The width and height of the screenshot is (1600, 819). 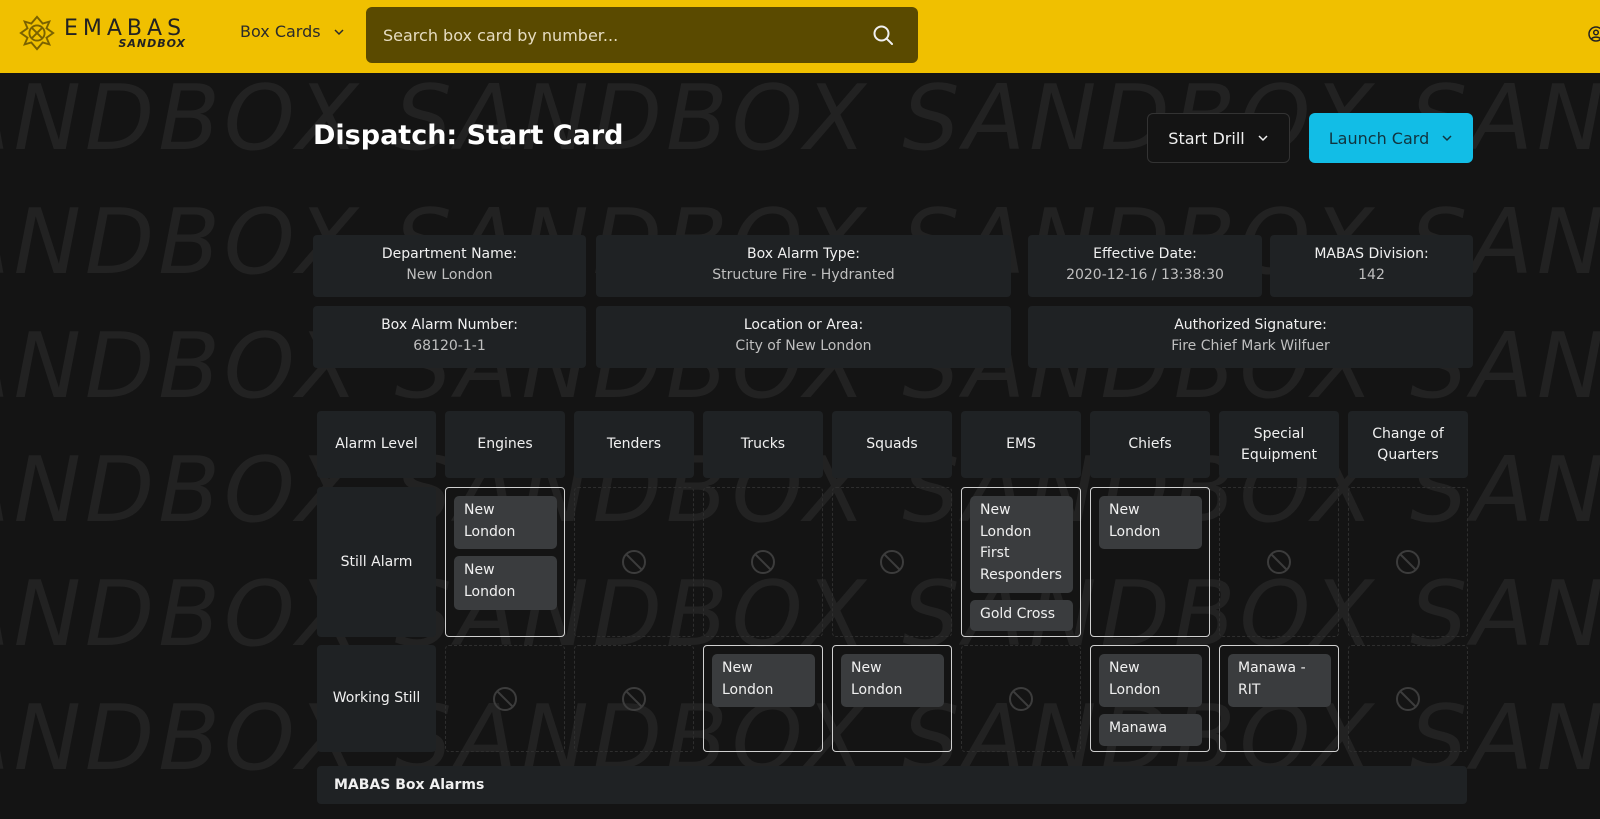 I want to click on unit-chip: Gold Cross, so click(x=1021, y=615).